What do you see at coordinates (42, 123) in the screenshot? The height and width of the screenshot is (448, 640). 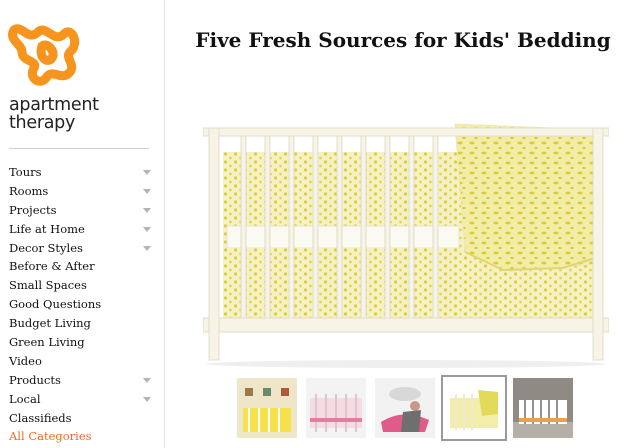 I see `brand-line-2: therapy` at bounding box center [42, 123].